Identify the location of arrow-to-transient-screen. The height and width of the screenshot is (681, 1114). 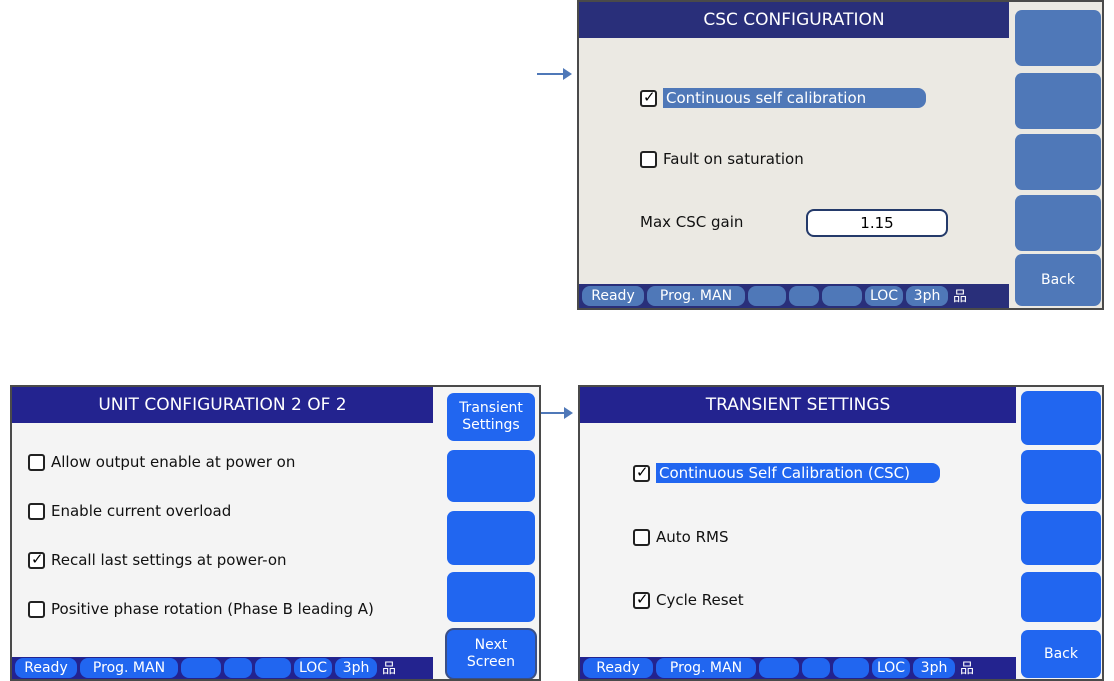
(557, 413).